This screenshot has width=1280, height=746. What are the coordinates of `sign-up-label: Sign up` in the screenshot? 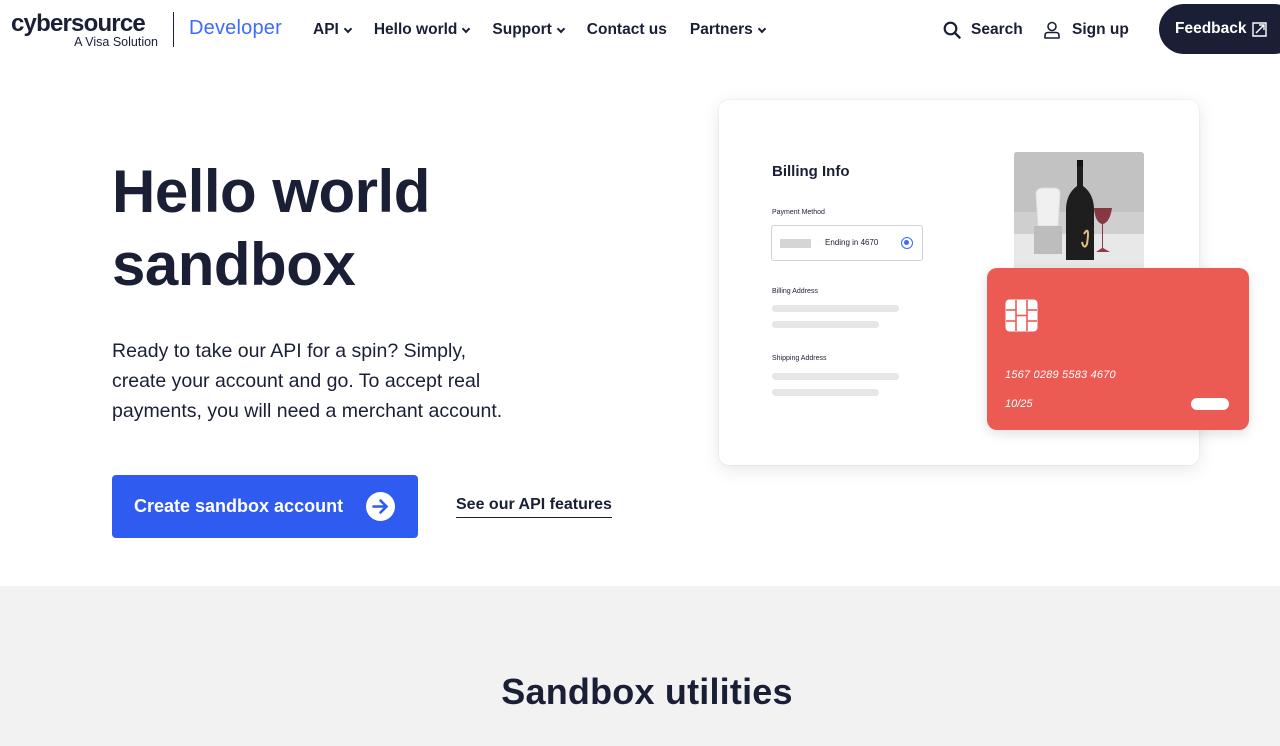 It's located at (1100, 29).